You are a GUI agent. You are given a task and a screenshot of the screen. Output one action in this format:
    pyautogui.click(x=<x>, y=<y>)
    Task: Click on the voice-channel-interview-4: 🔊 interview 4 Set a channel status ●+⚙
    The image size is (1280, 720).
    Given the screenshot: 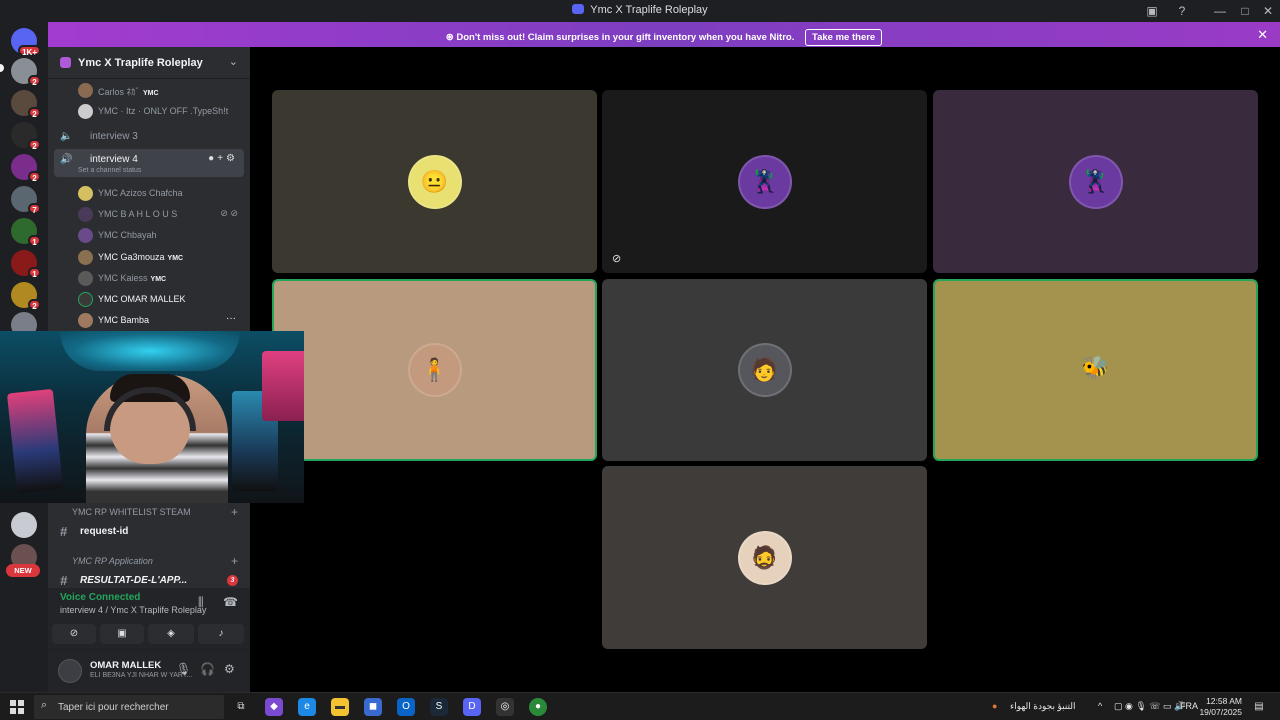 What is the action you would take?
    pyautogui.click(x=149, y=163)
    